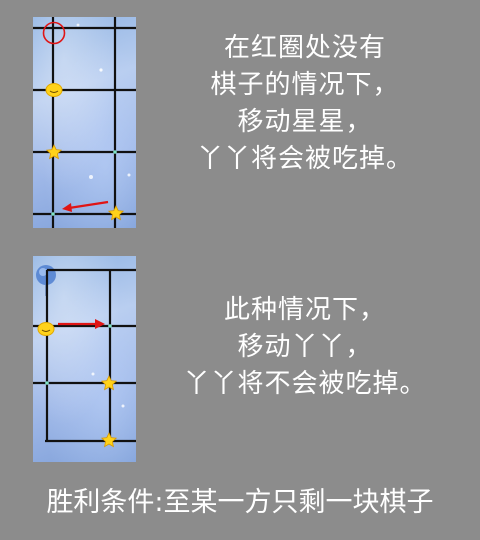 This screenshot has width=480, height=540. What do you see at coordinates (304, 159) in the screenshot?
I see `caption-line: 丫丫将会被吃掉。` at bounding box center [304, 159].